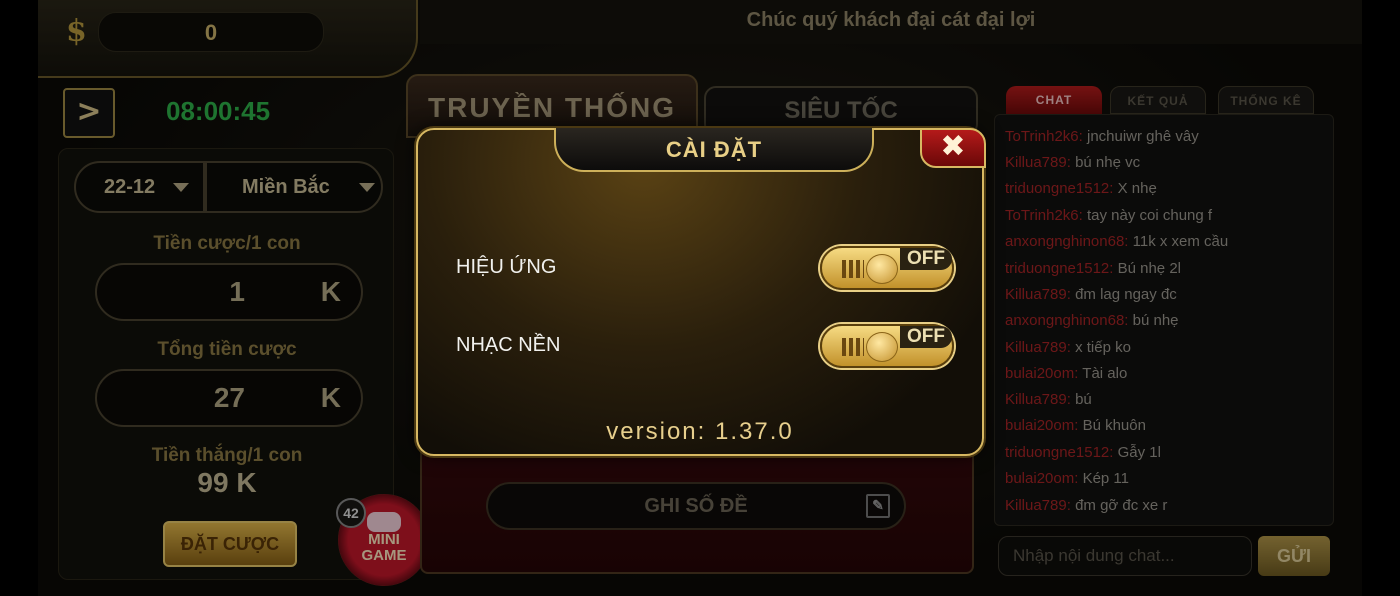  Describe the element at coordinates (700, 431) in the screenshot. I see `version-text: version: 1.37.0` at that location.